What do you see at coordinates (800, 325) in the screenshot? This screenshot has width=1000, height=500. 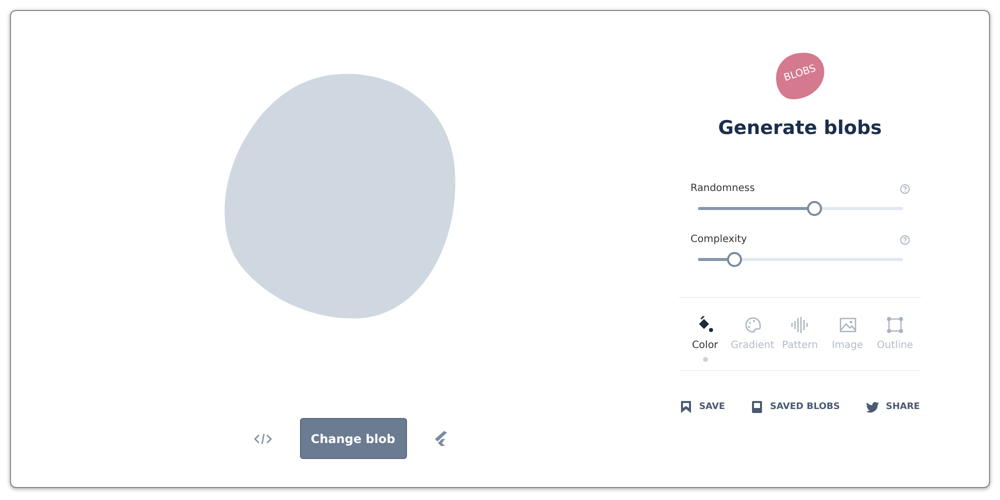 I see `sound-wave-icon` at bounding box center [800, 325].